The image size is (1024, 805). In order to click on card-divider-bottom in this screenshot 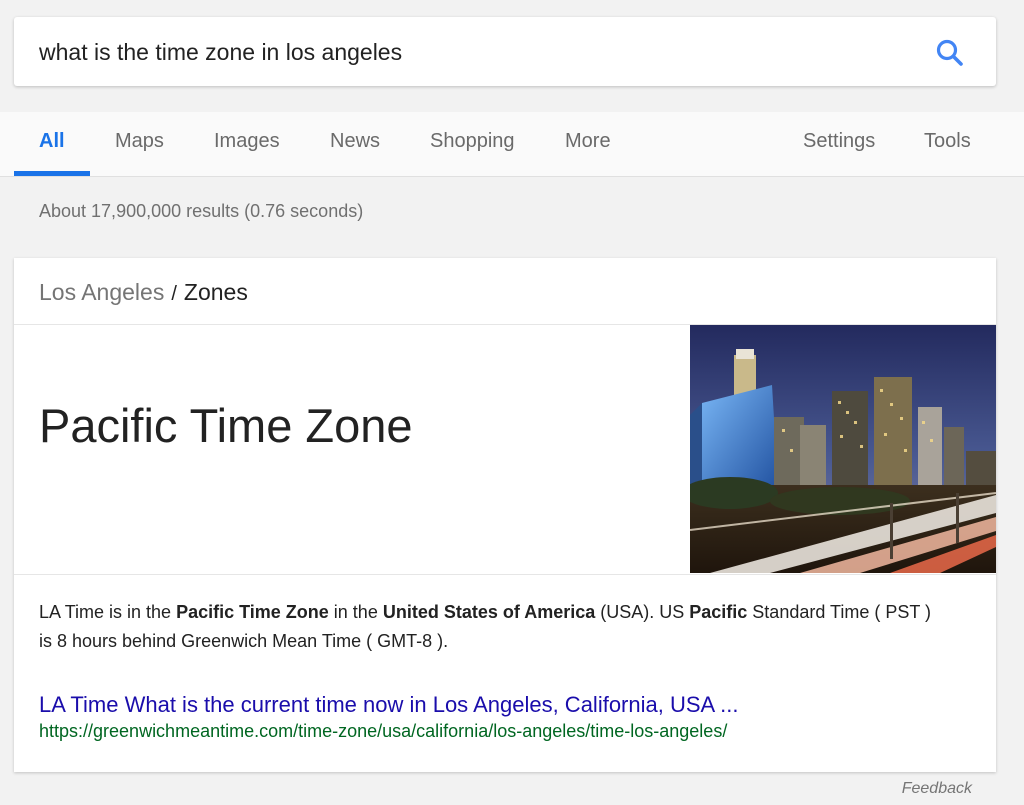, I will do `click(505, 574)`.